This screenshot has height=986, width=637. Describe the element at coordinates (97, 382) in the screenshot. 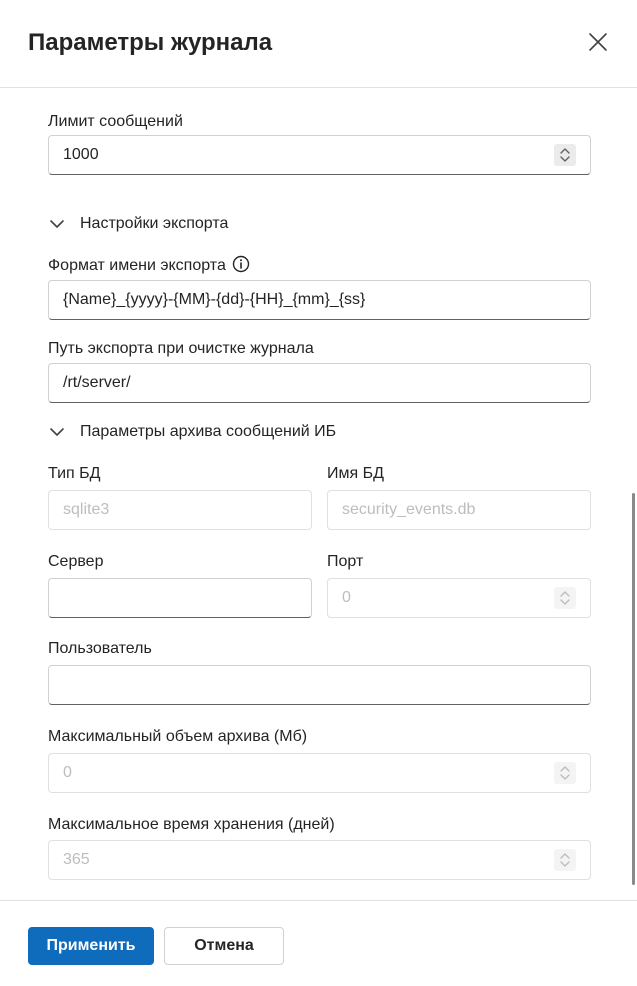

I see `export-path-value: /rt/server/` at that location.